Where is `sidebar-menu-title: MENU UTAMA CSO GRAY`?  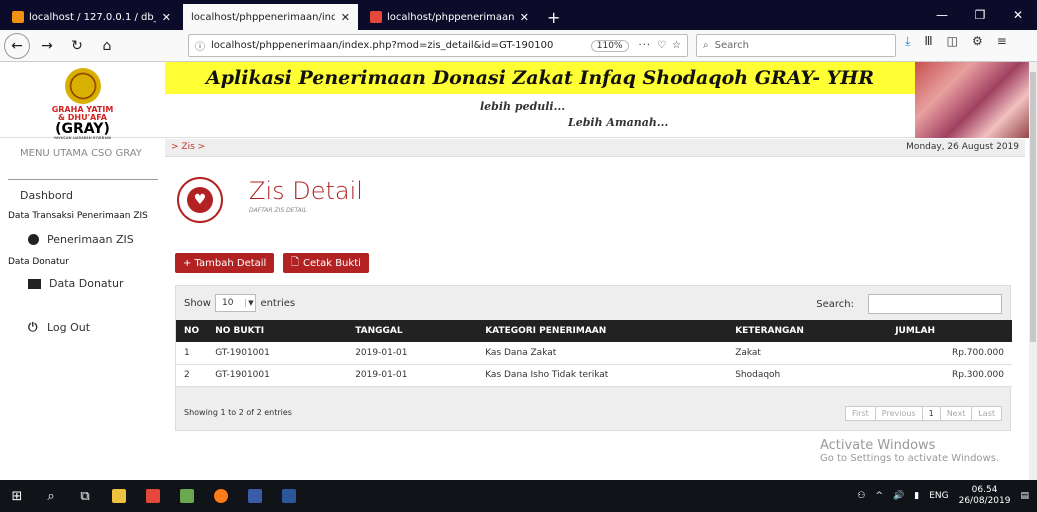 sidebar-menu-title: MENU UTAMA CSO GRAY is located at coordinates (81, 153).